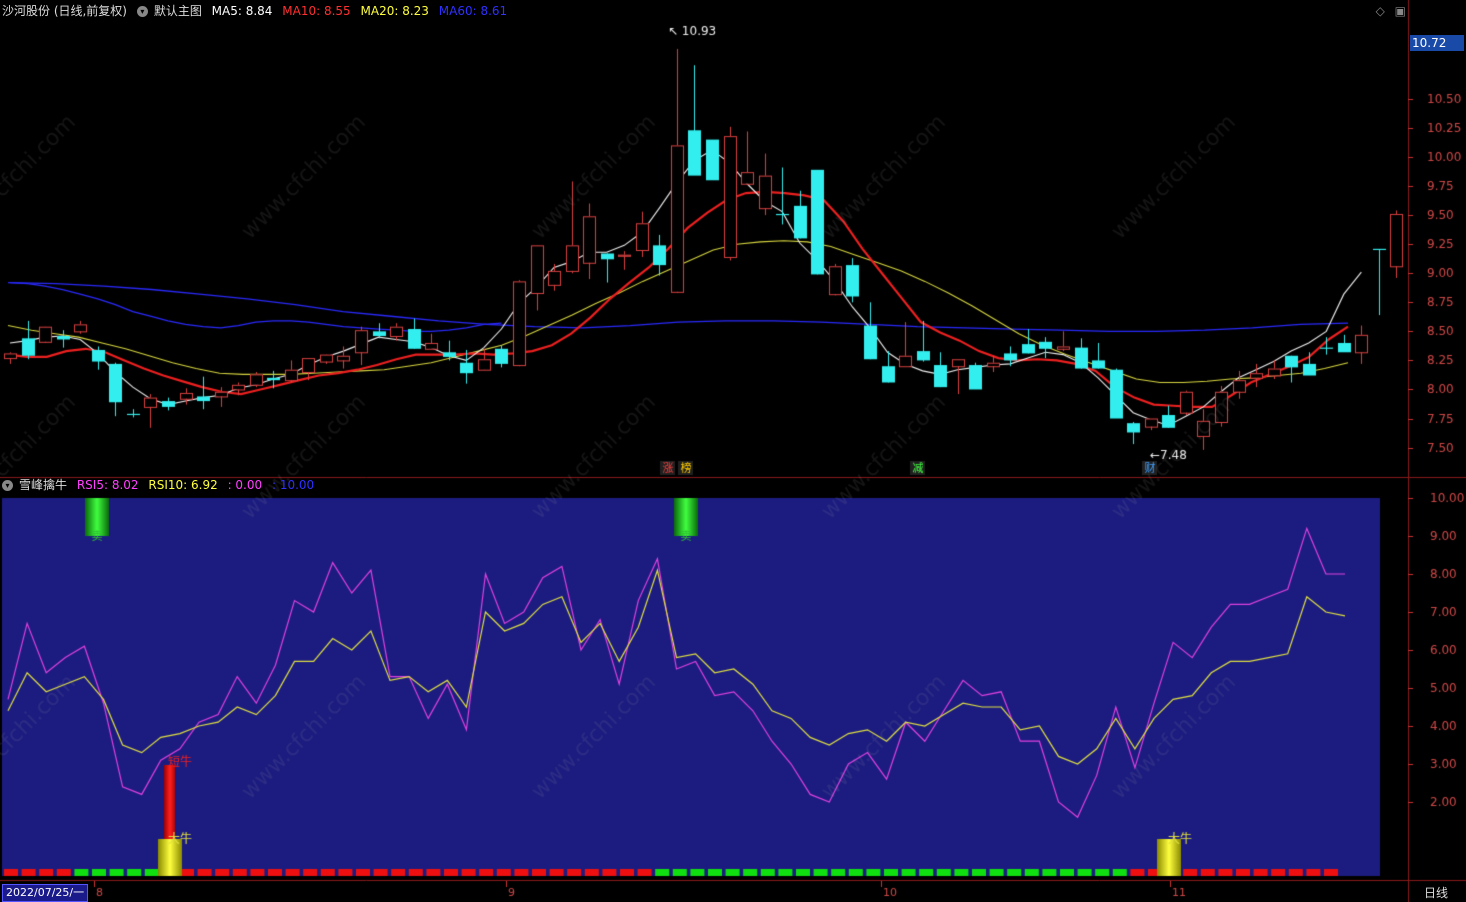 This screenshot has height=902, width=1466. What do you see at coordinates (183, 485) in the screenshot?
I see `rsi10-label: RSI10: 6.92` at bounding box center [183, 485].